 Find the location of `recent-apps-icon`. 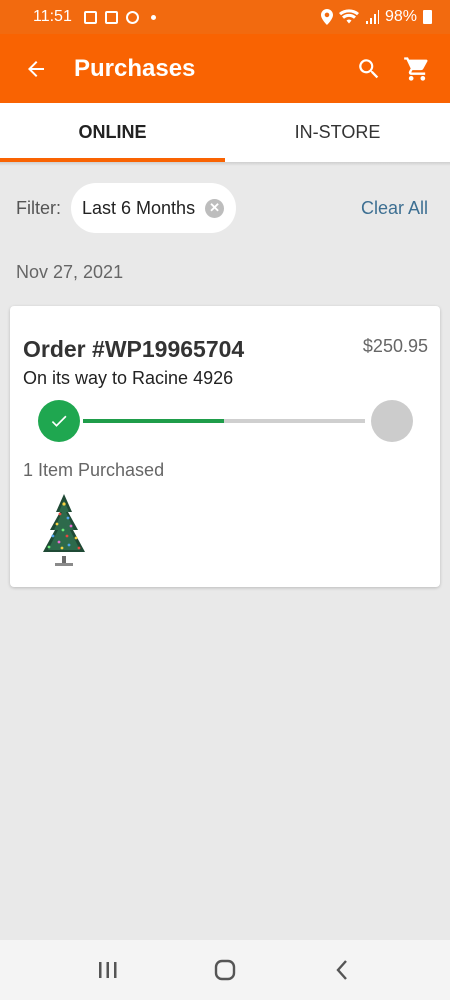

recent-apps-icon is located at coordinates (108, 970).